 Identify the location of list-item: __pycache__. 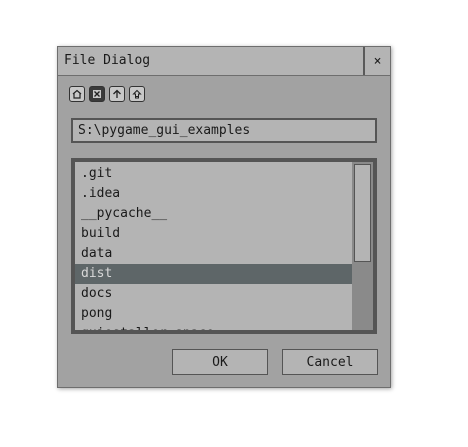
(213, 214).